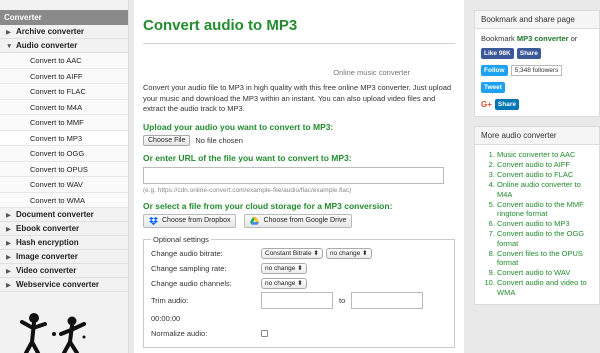 This screenshot has height=353, width=600. Describe the element at coordinates (264, 333) in the screenshot. I see `normalize-checkbox` at that location.